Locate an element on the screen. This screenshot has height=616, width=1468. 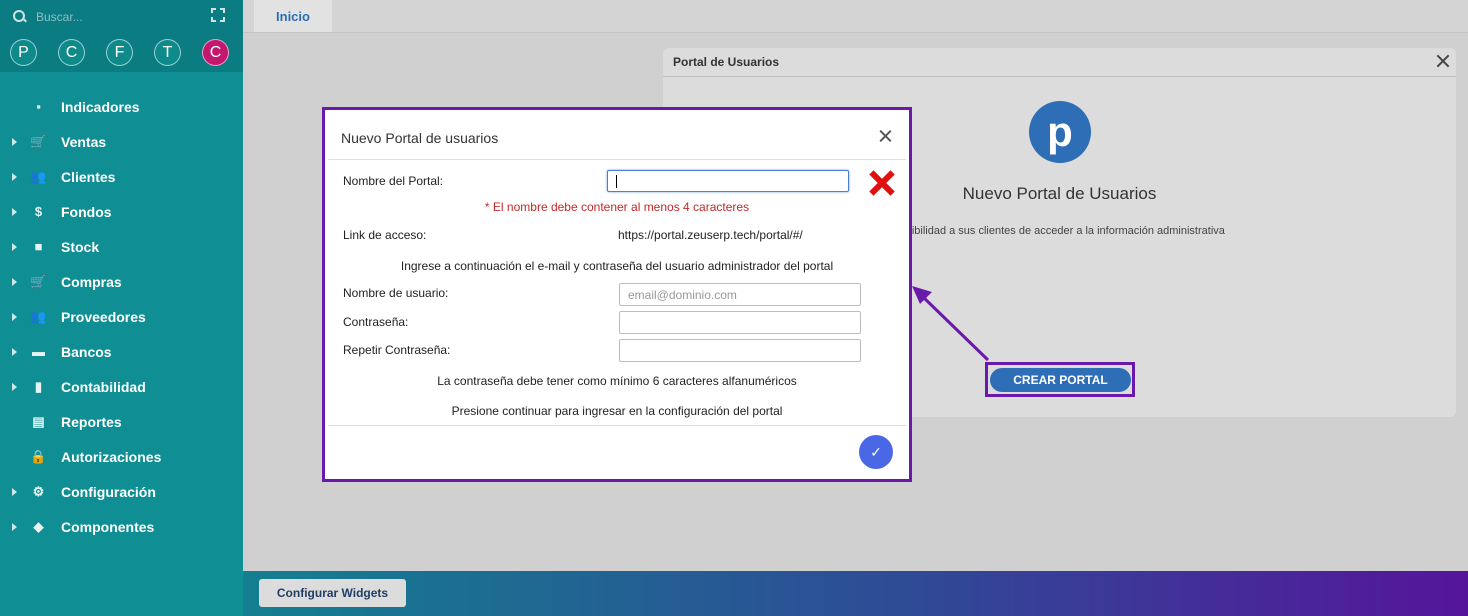
portal-name-label: Nombre del Portal: is located at coordinates (393, 181).